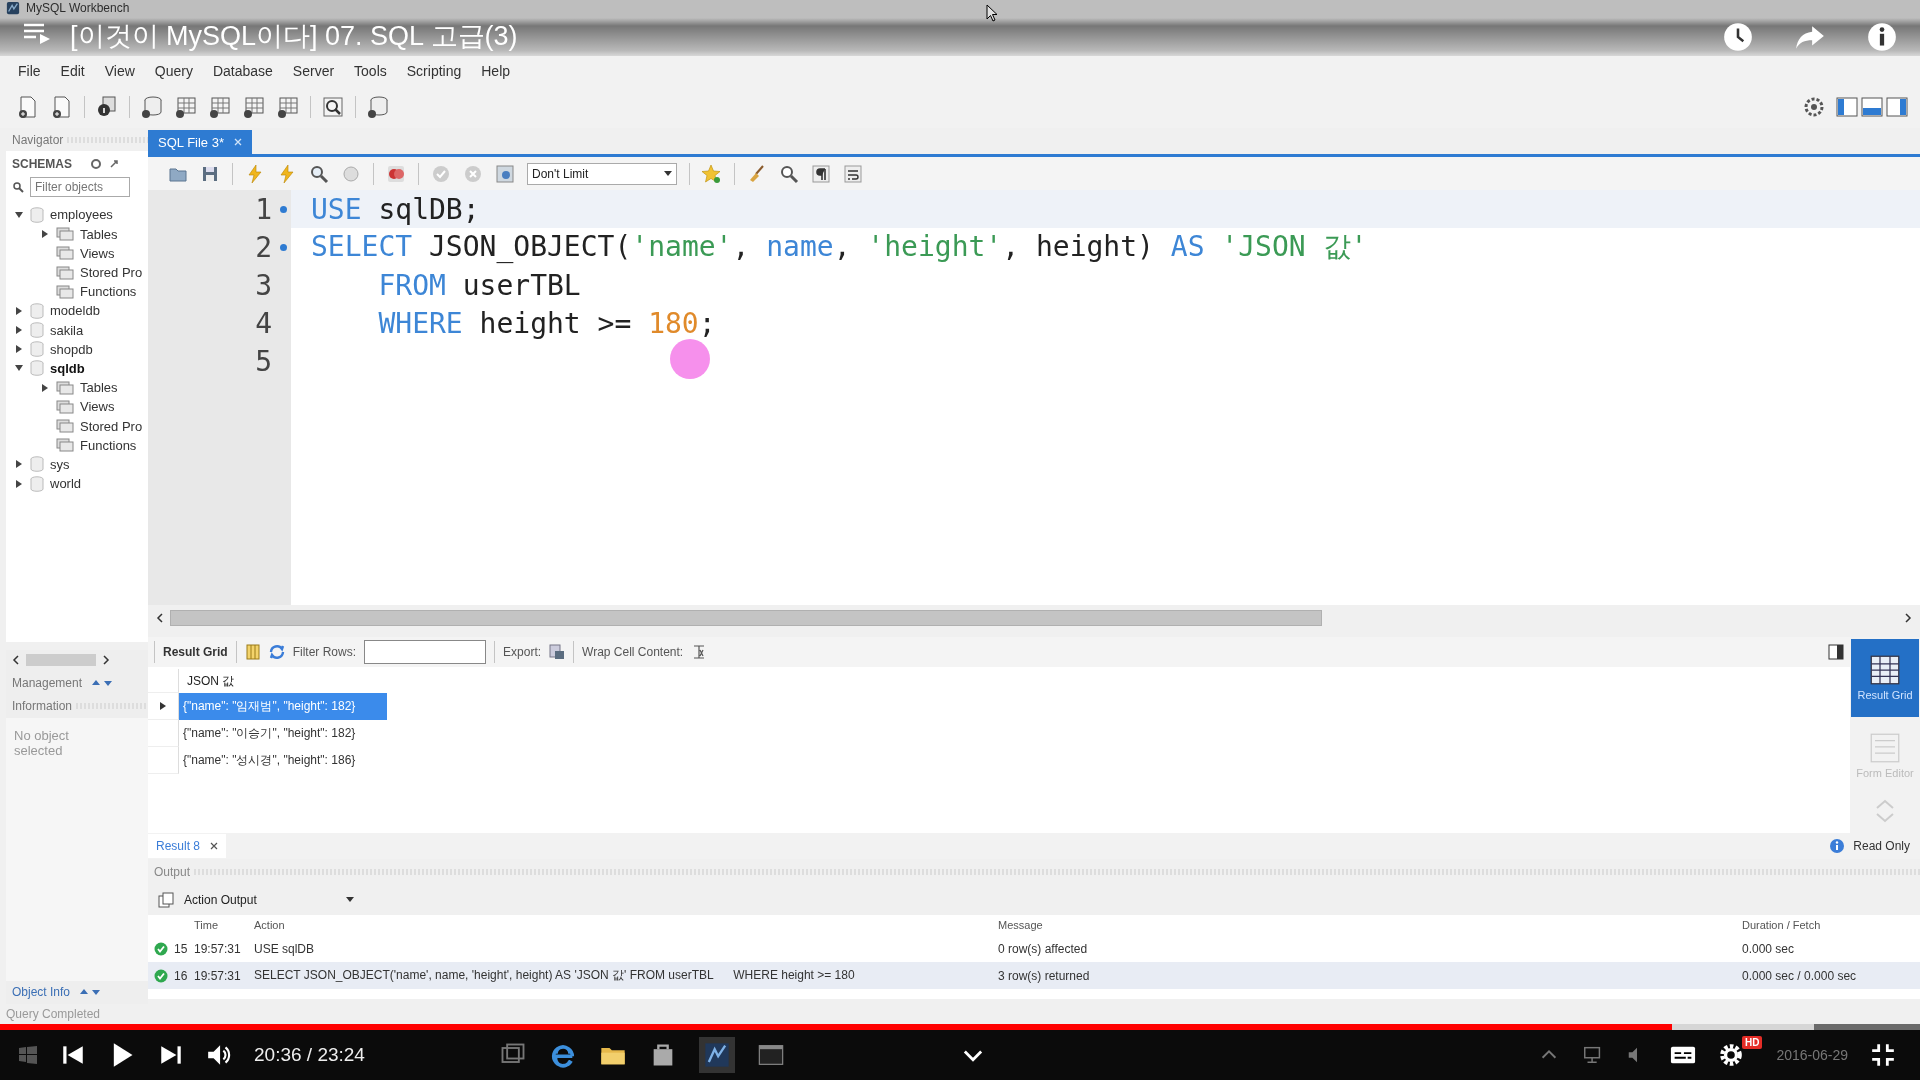  What do you see at coordinates (242, 71) in the screenshot?
I see `menu-item: Database` at bounding box center [242, 71].